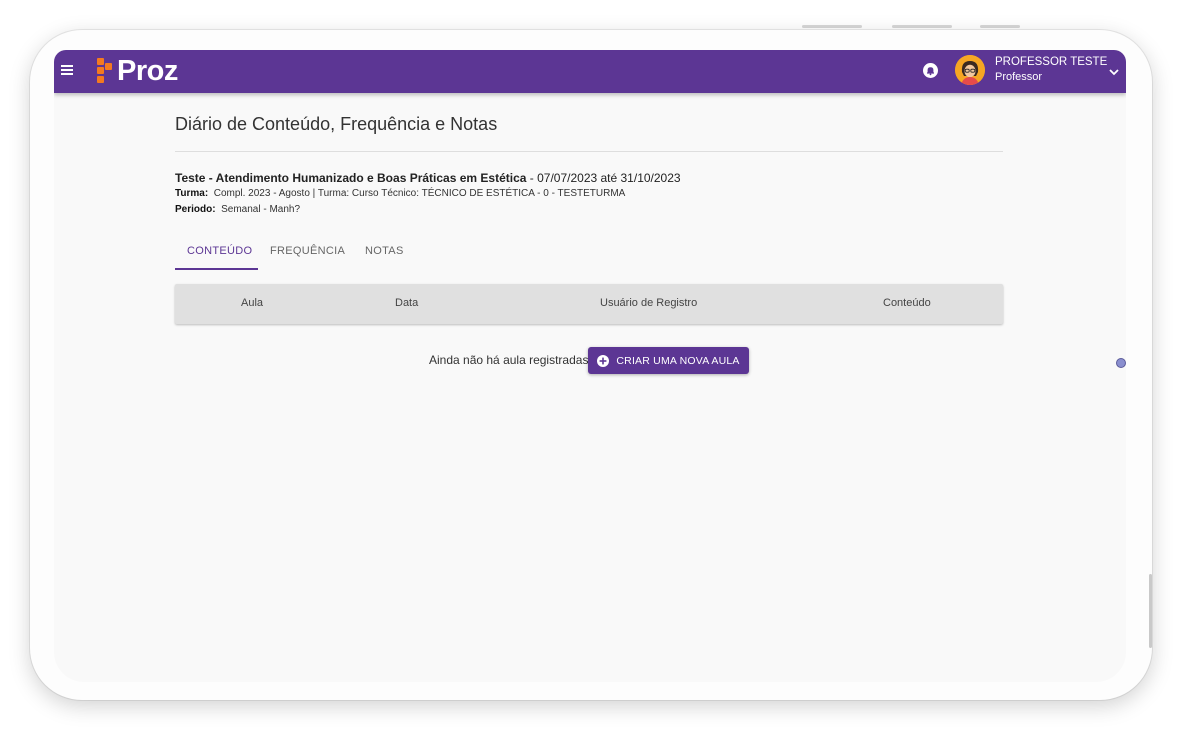 The image size is (1184, 736). Describe the element at coordinates (1121, 363) in the screenshot. I see `floating-indicator` at that location.